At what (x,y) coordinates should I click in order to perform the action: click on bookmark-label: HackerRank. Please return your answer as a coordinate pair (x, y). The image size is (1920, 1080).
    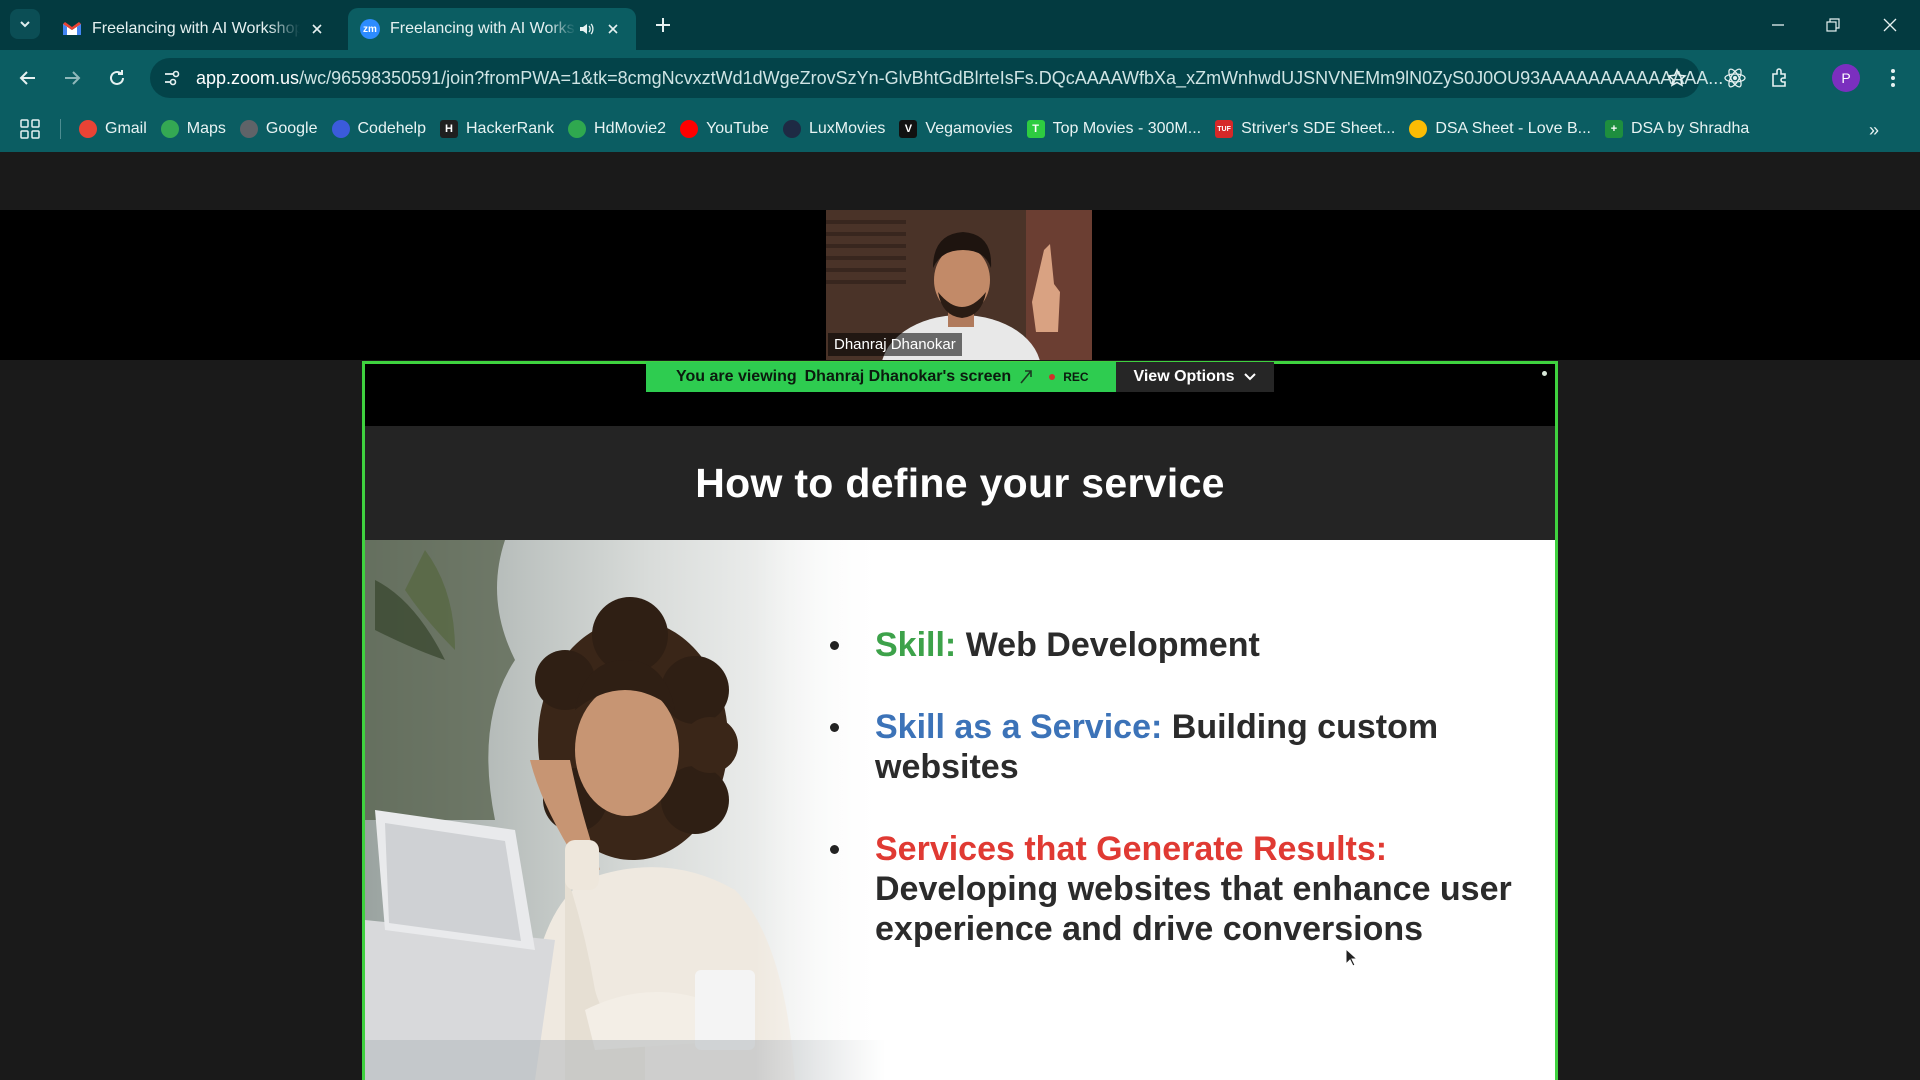
    Looking at the image, I should click on (510, 128).